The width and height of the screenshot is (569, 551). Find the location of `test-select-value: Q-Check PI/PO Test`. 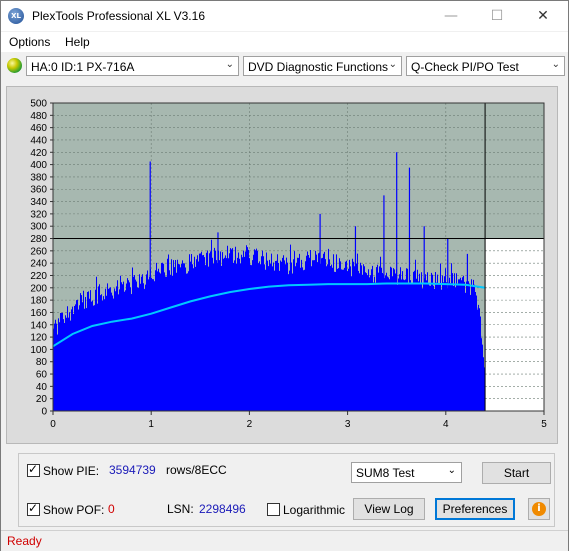

test-select-value: Q-Check PI/PO Test is located at coordinates (465, 67).